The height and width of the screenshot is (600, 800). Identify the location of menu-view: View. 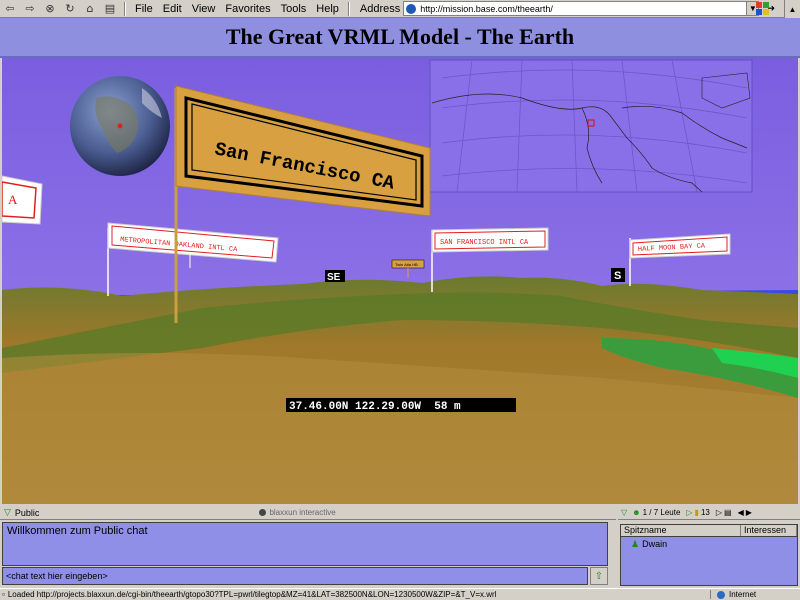
(204, 9).